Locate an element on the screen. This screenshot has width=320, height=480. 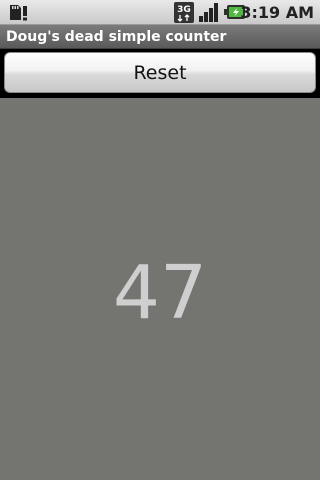
sd-card-warning-icon is located at coordinates (19, 12).